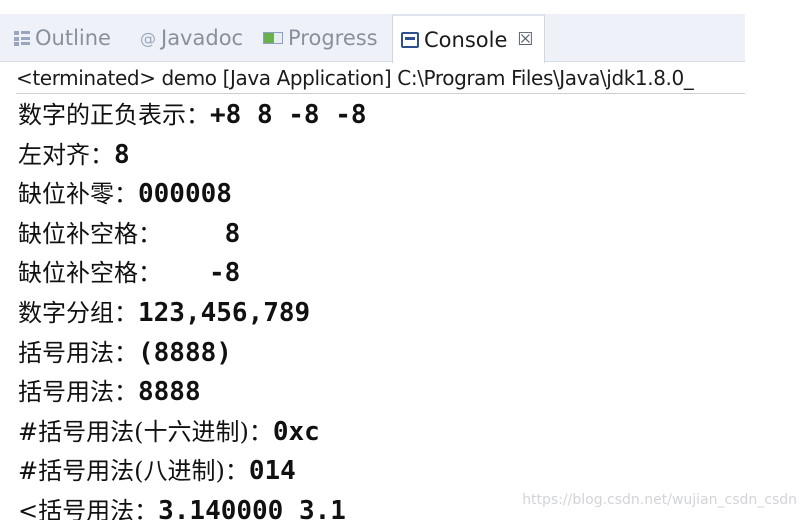 The image size is (805, 520). I want to click on tab-progress-label: Progress, so click(333, 38).